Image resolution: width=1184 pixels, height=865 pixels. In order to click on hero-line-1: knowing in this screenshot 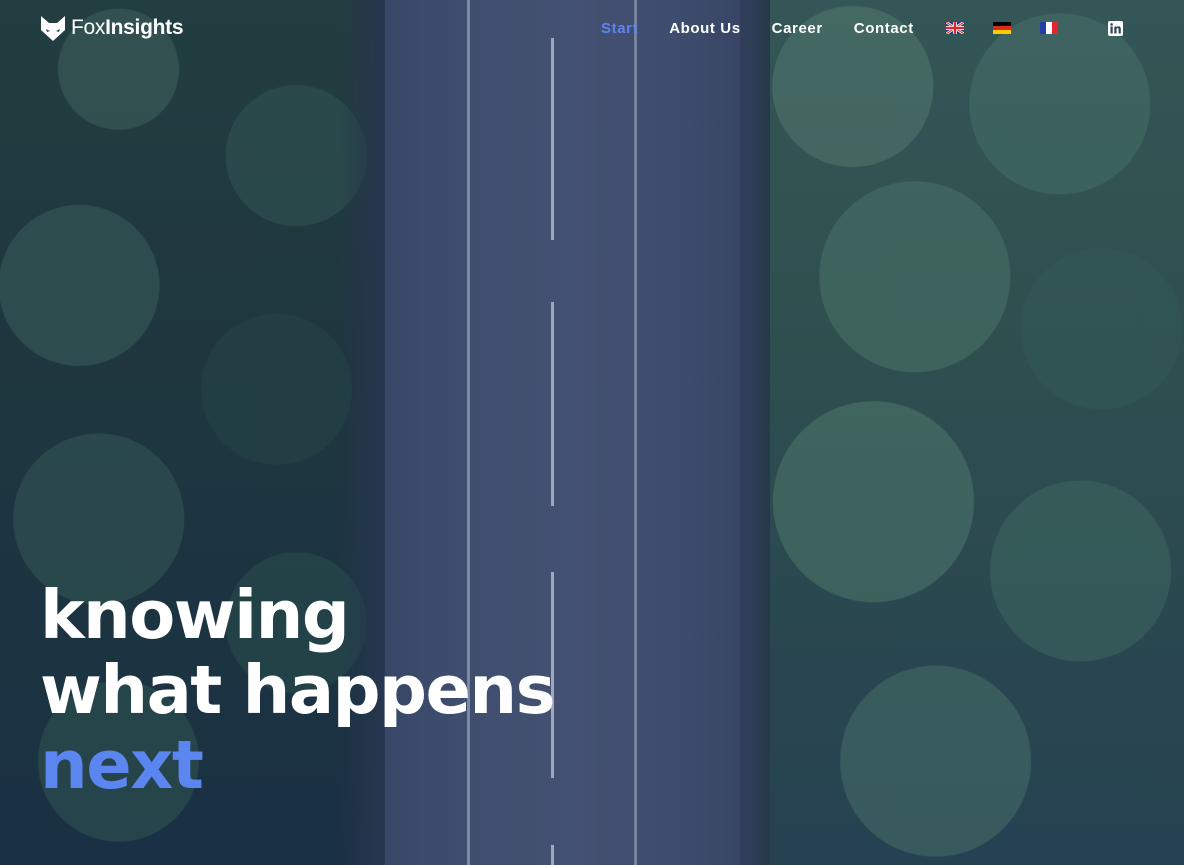, I will do `click(195, 615)`.